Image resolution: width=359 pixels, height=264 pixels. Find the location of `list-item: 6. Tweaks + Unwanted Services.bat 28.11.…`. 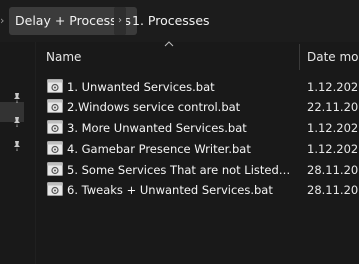

list-item: 6. Tweaks + Unwanted Services.bat 28.11.… is located at coordinates (197, 190).